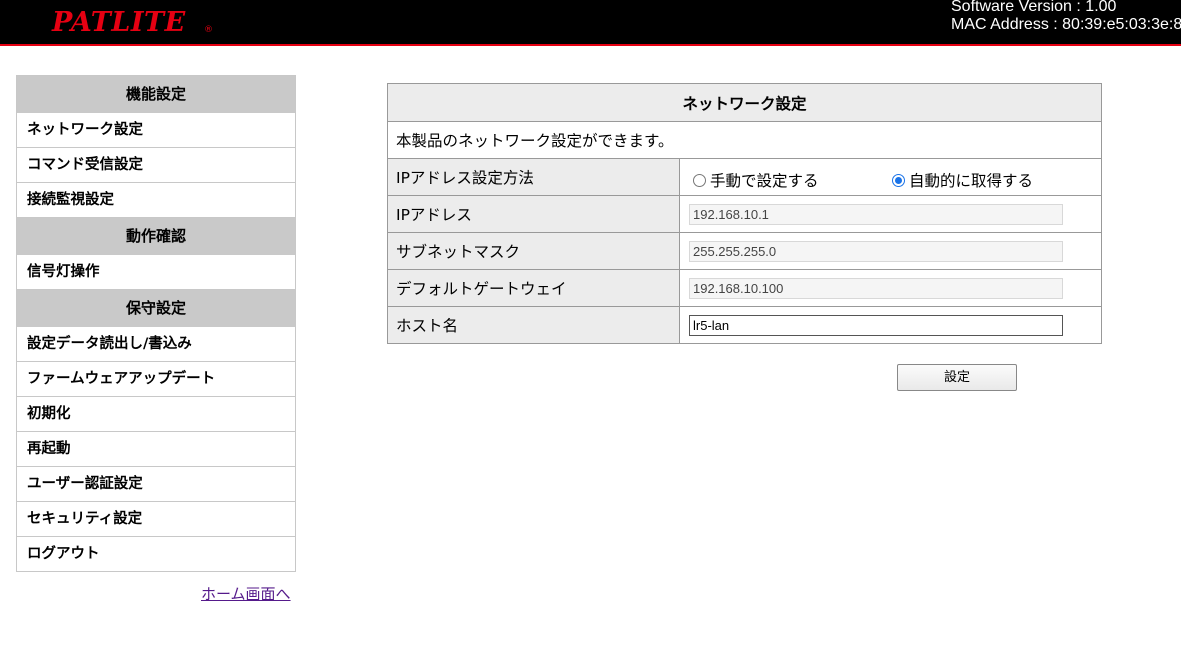 The image size is (1181, 651). What do you see at coordinates (764, 181) in the screenshot?
I see `radio-manual-label: 手動で設定する` at bounding box center [764, 181].